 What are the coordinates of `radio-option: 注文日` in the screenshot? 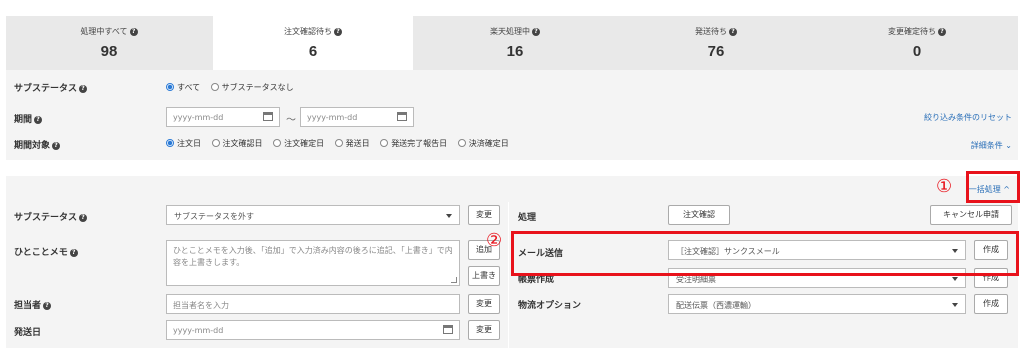 It's located at (183, 143).